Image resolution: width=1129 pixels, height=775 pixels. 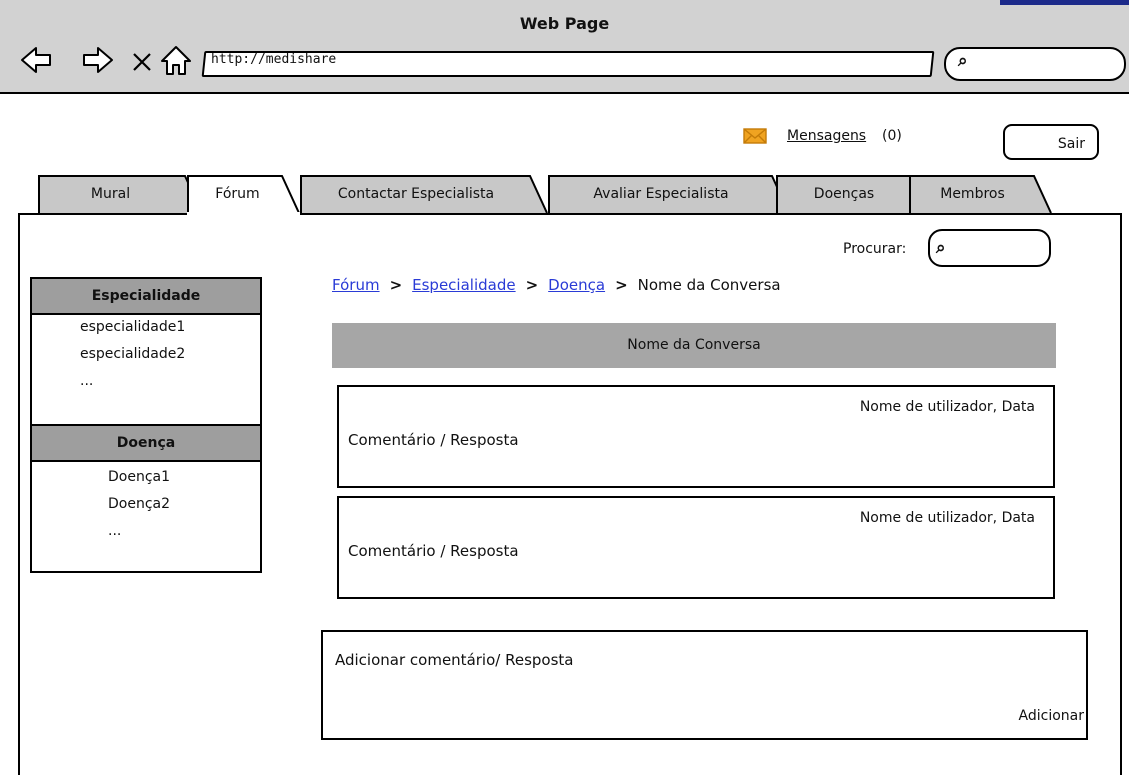 I want to click on tab-membros: Membros, so click(x=980, y=194).